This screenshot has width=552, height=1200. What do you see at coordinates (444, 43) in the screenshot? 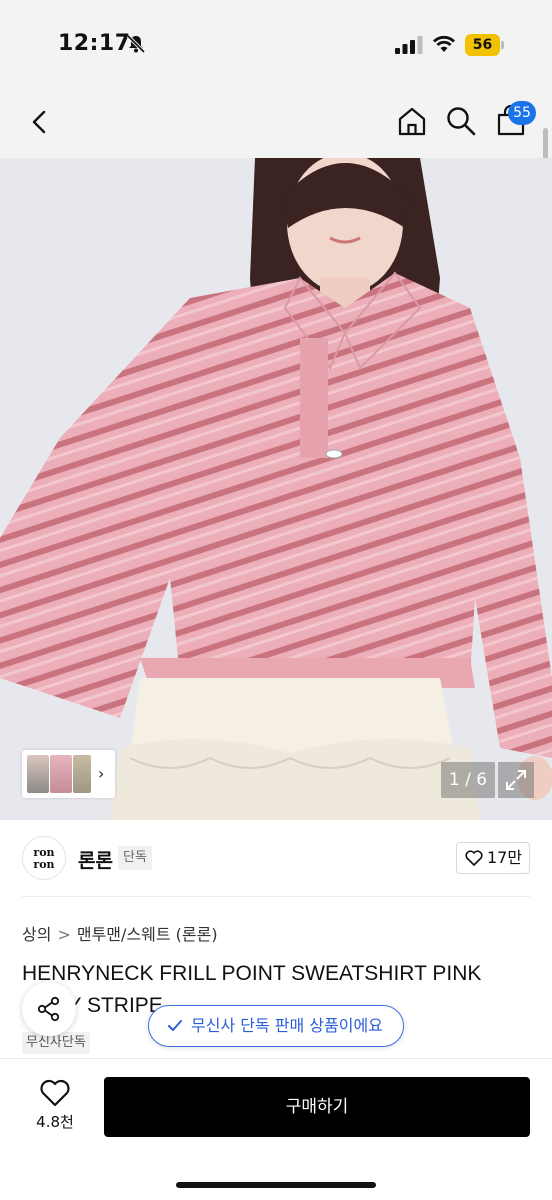
I see `wifi-icon` at bounding box center [444, 43].